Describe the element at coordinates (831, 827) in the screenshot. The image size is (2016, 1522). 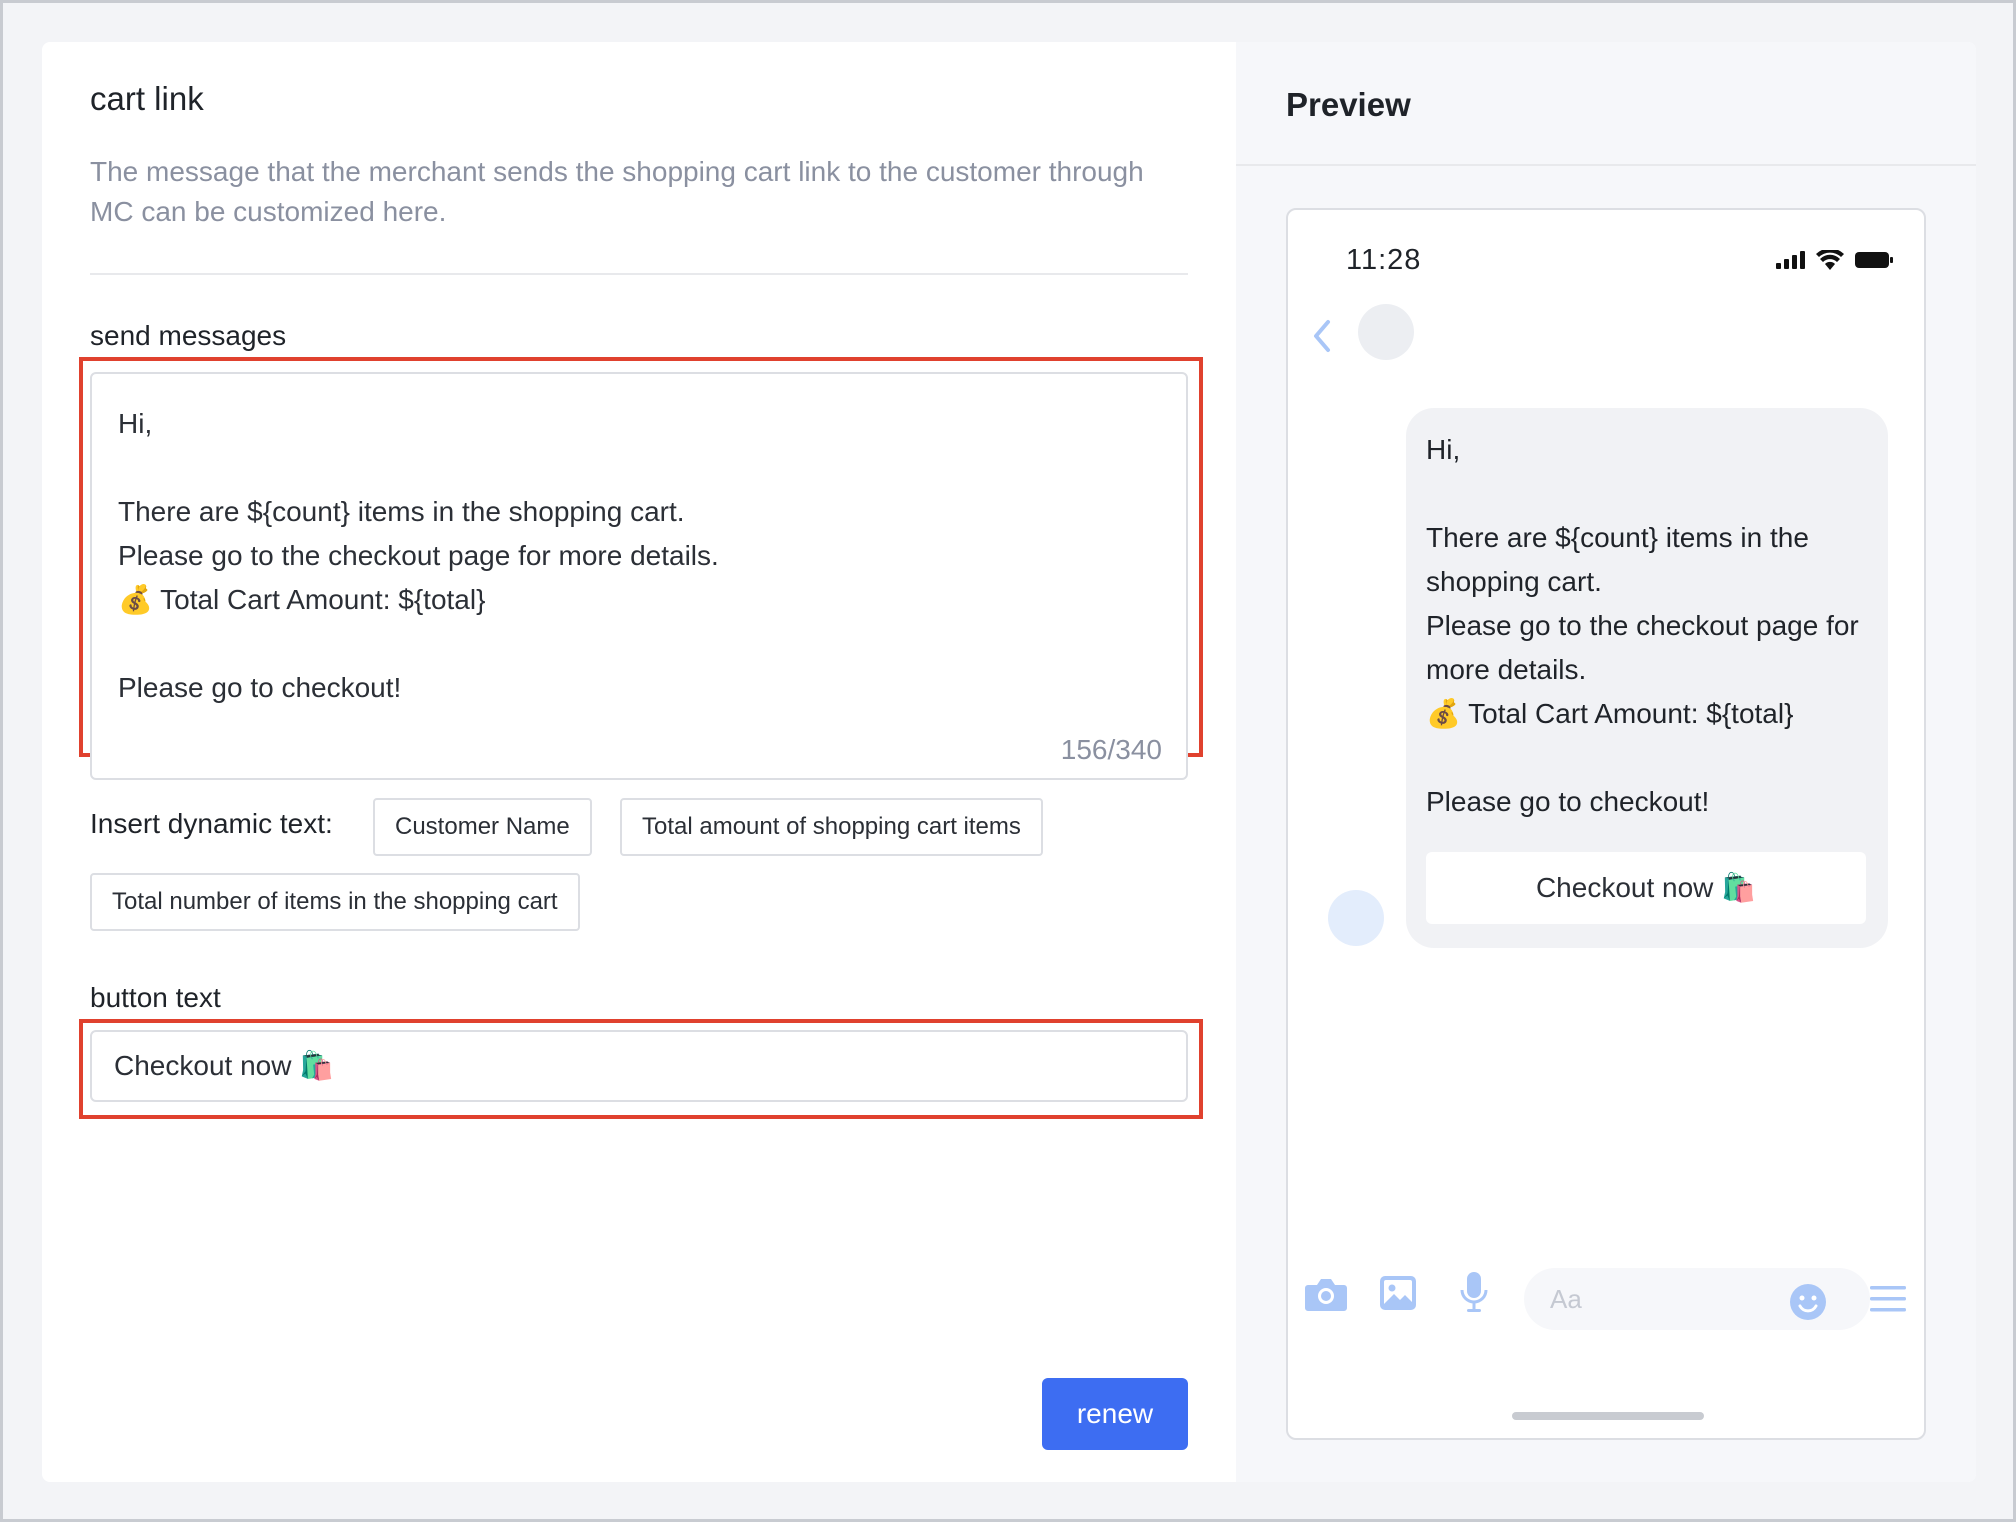
I see `chip-total-amount: Total amount of shopping cart items` at that location.